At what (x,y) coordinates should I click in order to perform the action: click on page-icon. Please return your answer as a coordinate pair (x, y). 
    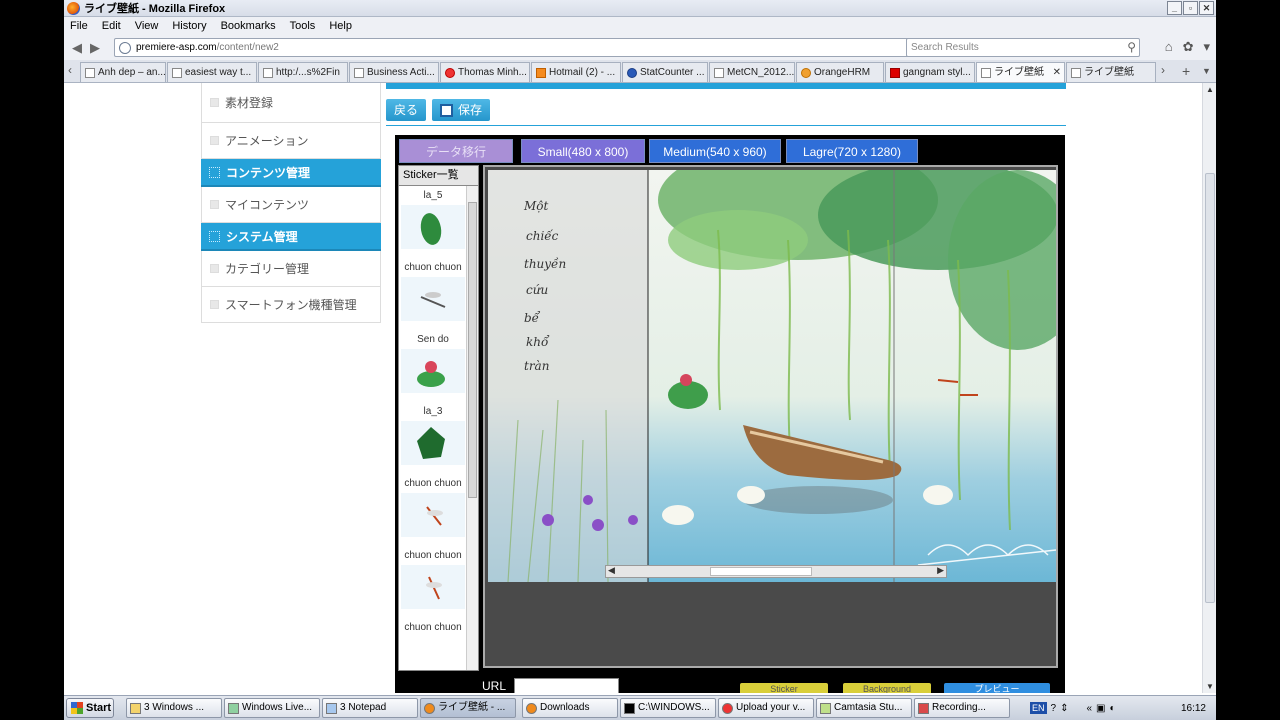
    Looking at the image, I should click on (90, 72).